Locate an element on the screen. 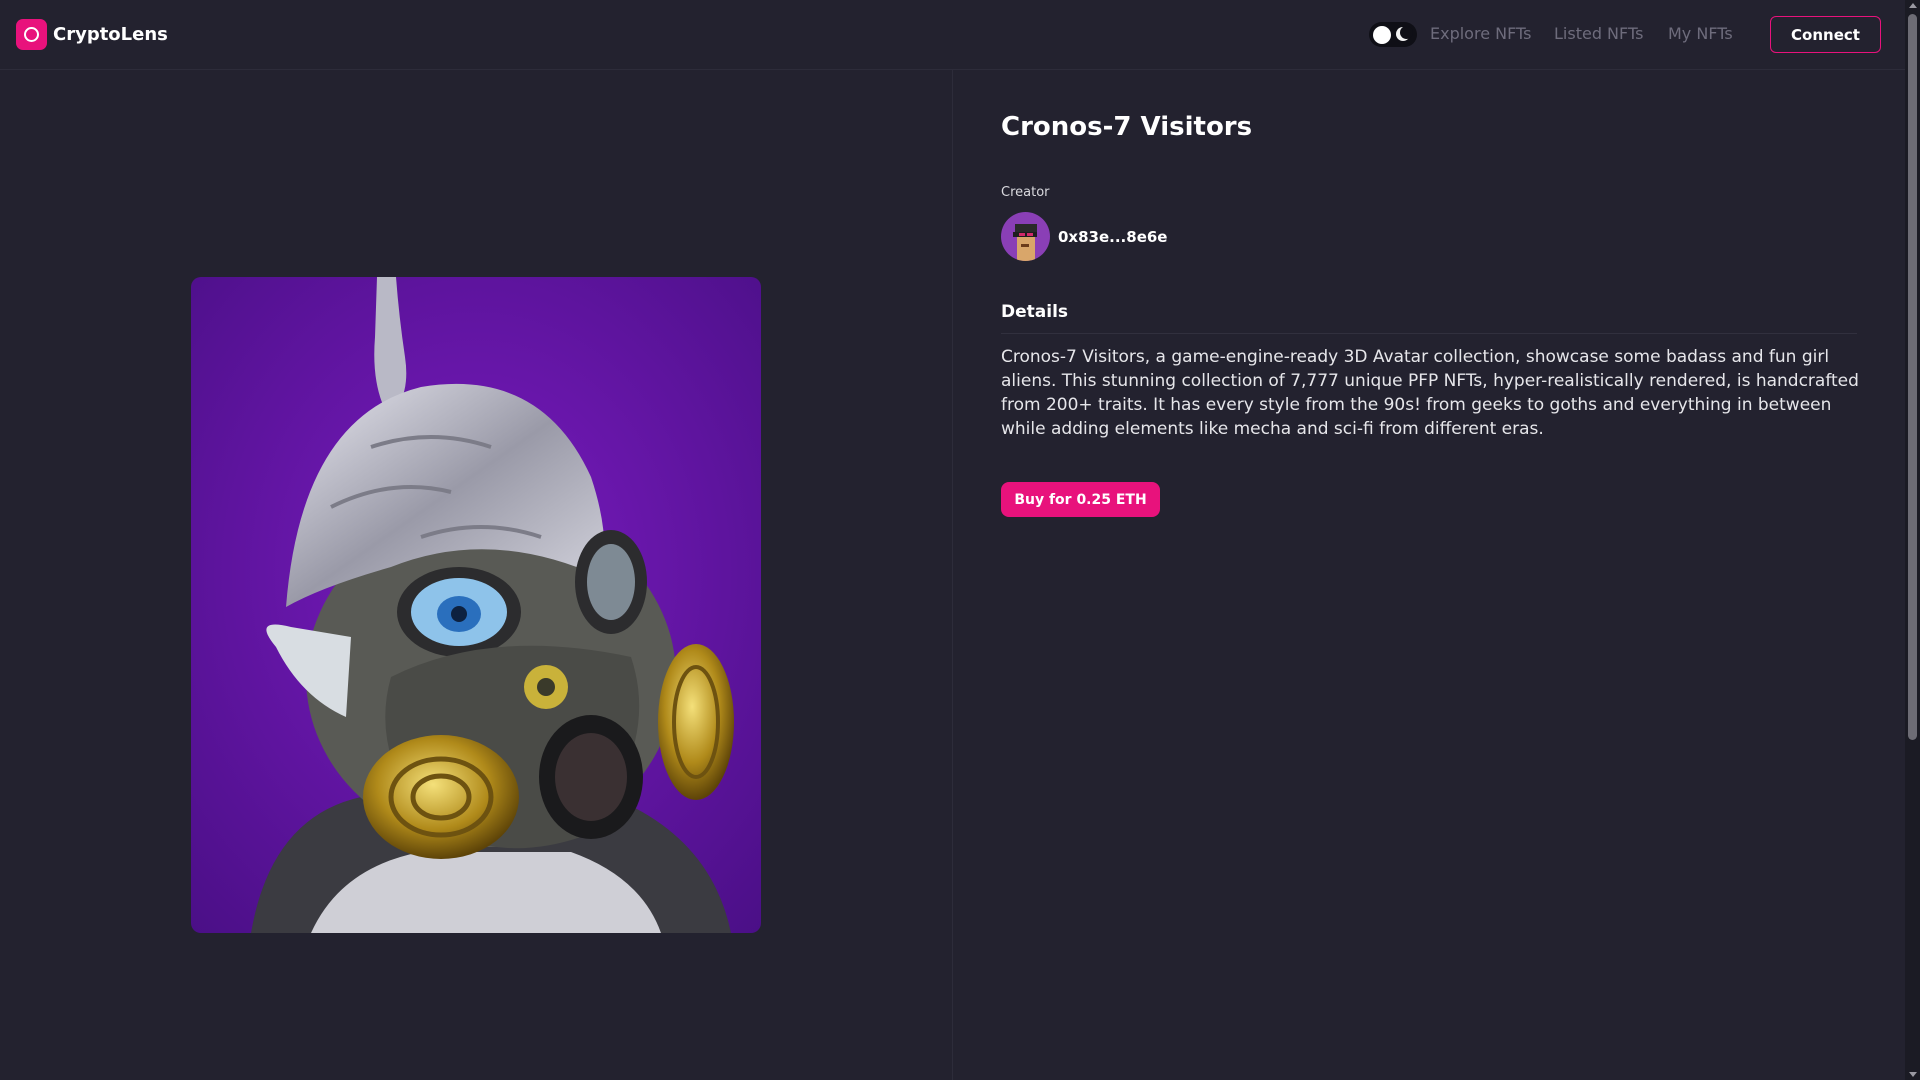 The image size is (1920, 1080). creator-avatar is located at coordinates (1025, 236).